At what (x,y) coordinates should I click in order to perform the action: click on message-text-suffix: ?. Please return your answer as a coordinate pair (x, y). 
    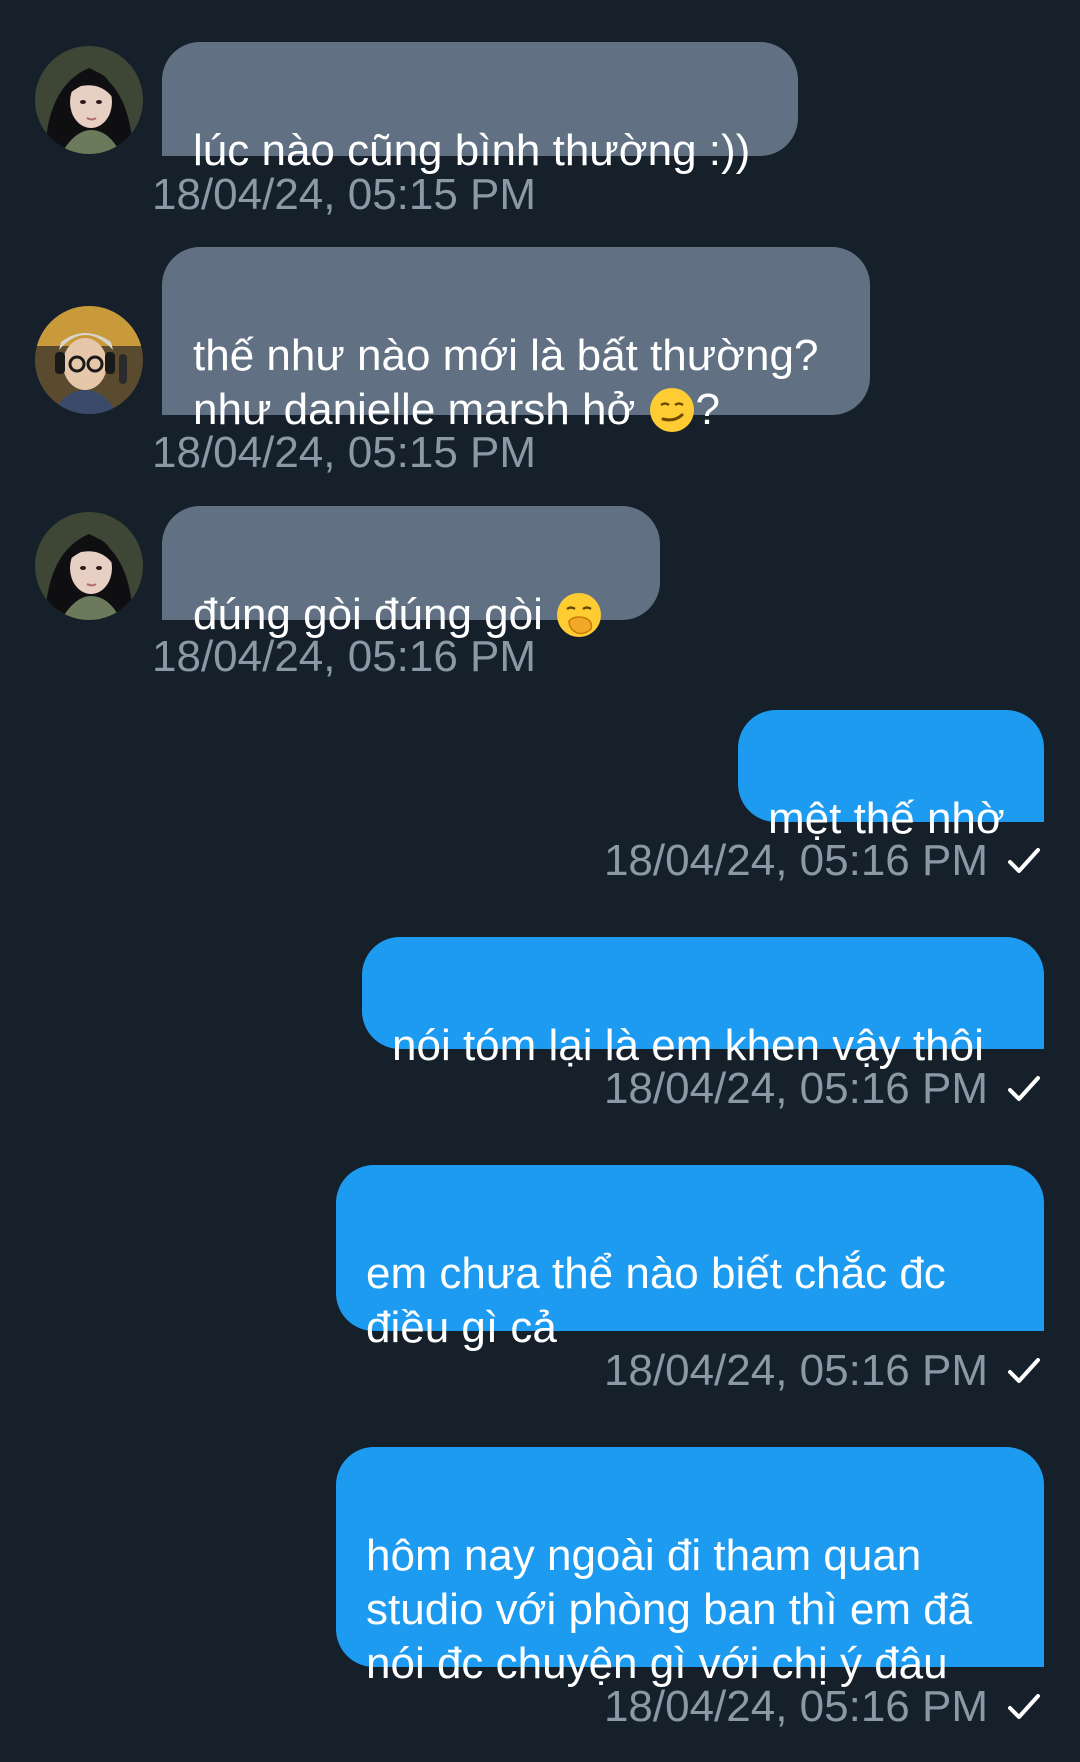
    Looking at the image, I should click on (708, 409).